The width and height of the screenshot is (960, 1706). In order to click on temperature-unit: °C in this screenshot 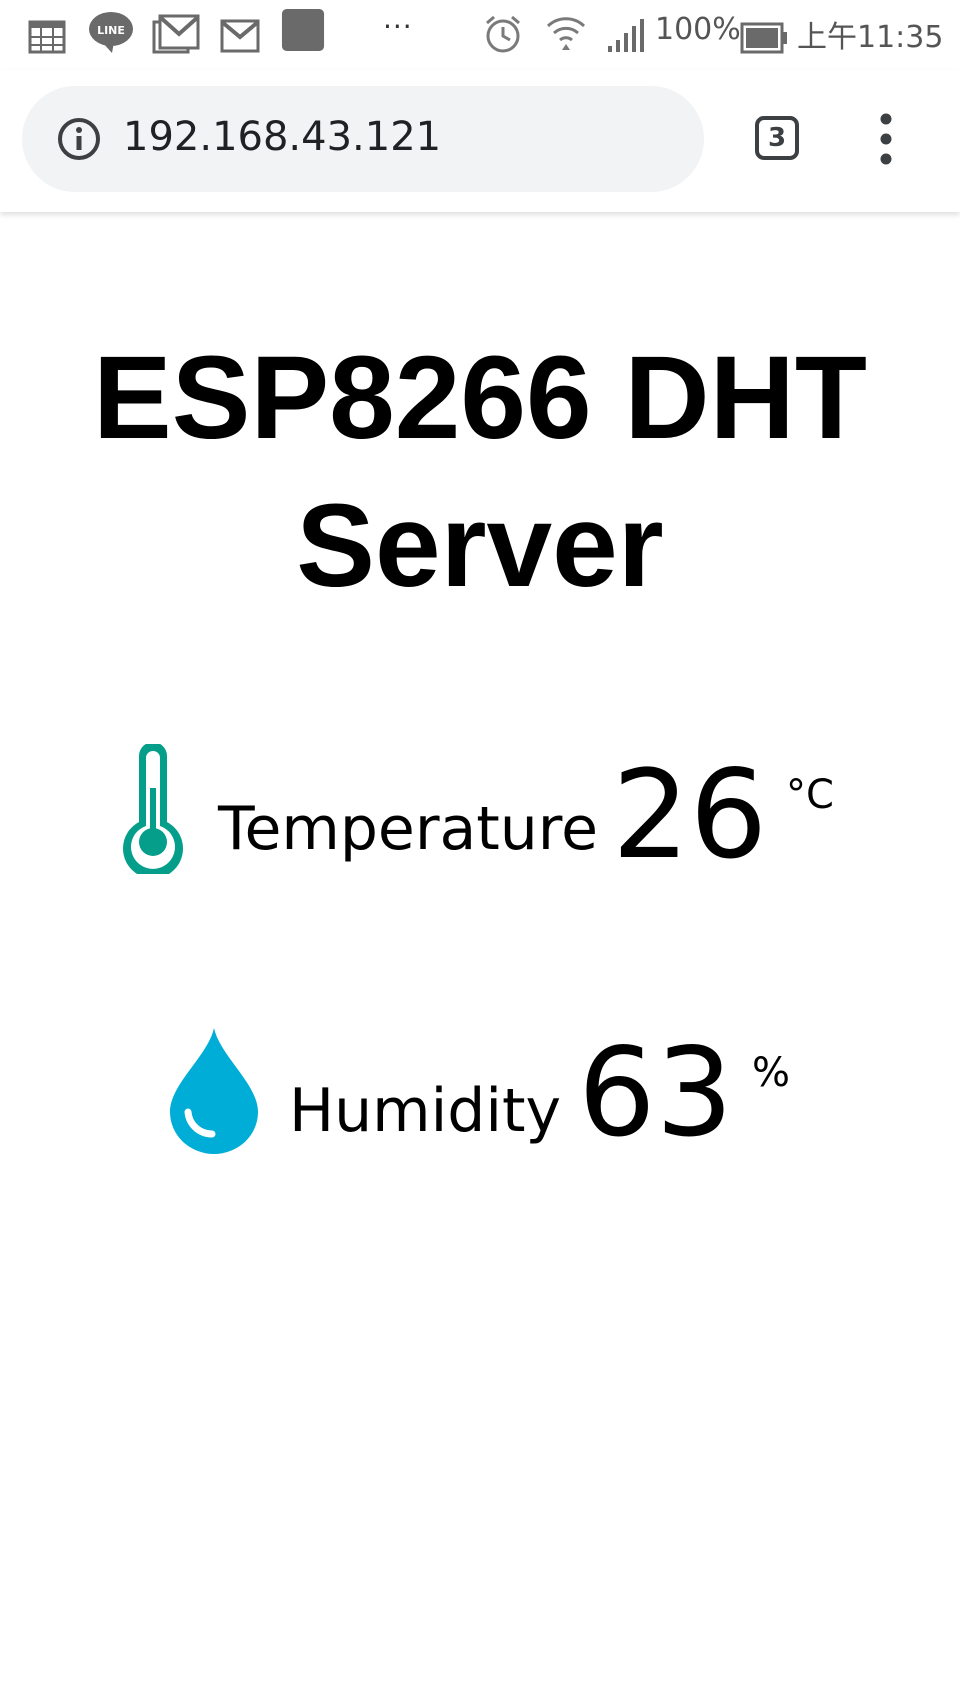, I will do `click(810, 795)`.